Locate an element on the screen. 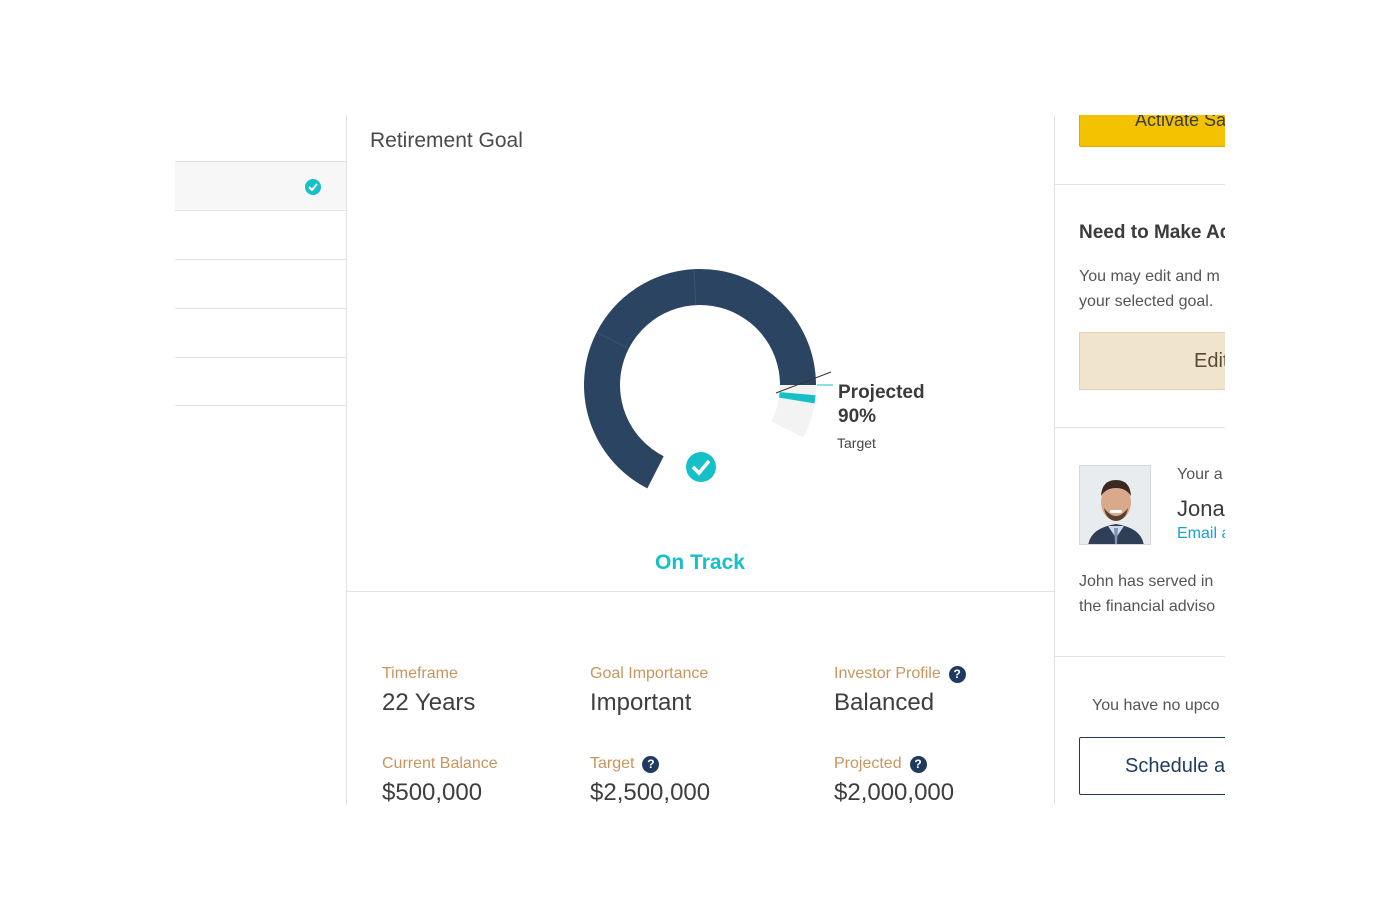 The image size is (1400, 920). schedule-appointment-button: Schedule ar is located at coordinates (1152, 766).